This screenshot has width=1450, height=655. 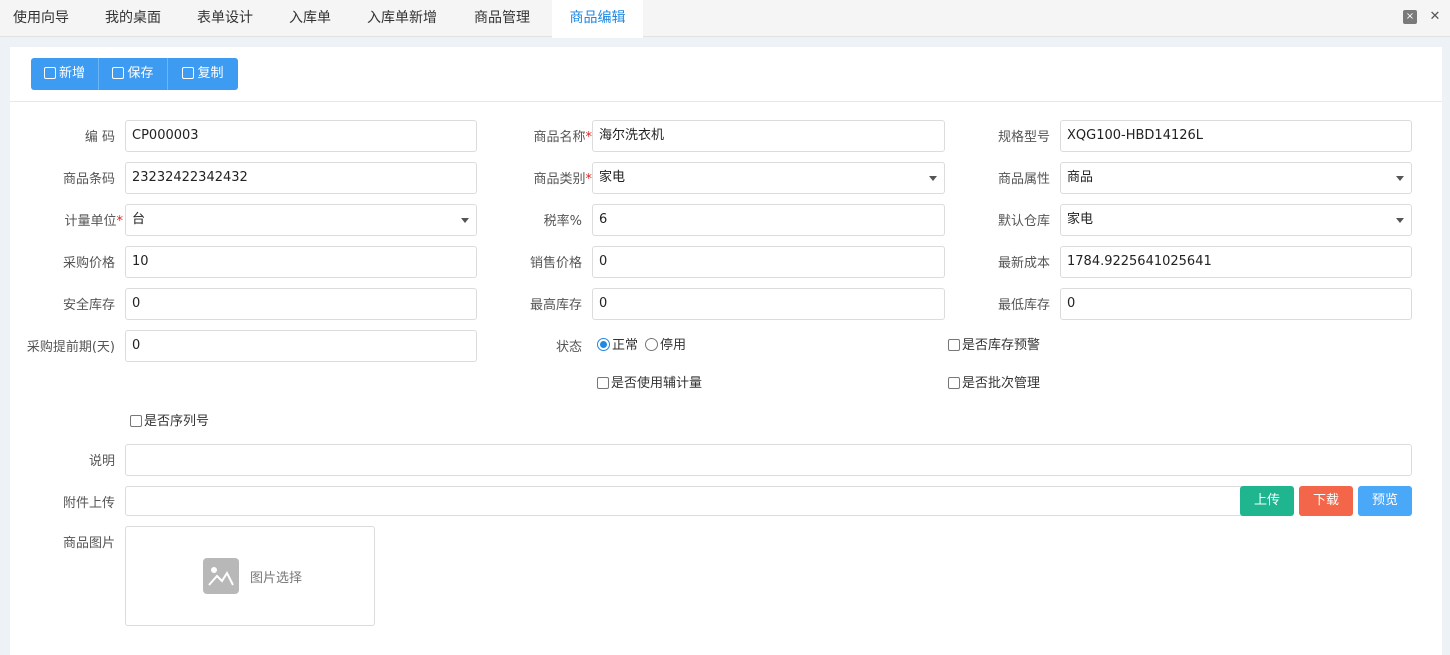 I want to click on spec-label: 规格型号, so click(x=1023, y=137).